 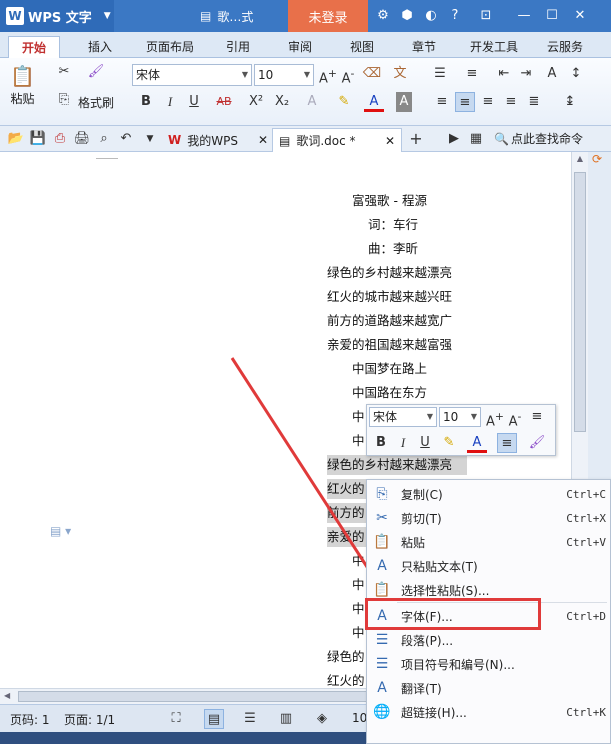 What do you see at coordinates (126, 139) in the screenshot?
I see `undo-icon: ↶` at bounding box center [126, 139].